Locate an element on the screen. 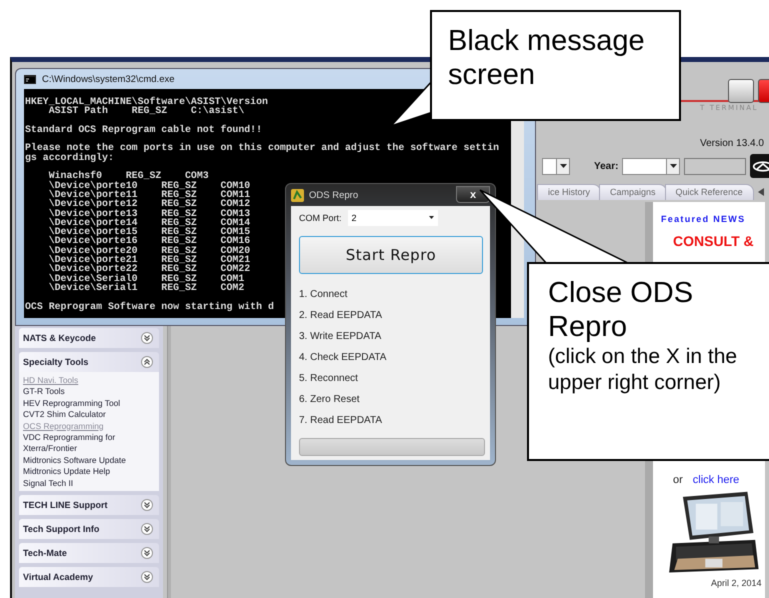 The image size is (769, 598). section-header: Specialty Tools is located at coordinates (89, 362).